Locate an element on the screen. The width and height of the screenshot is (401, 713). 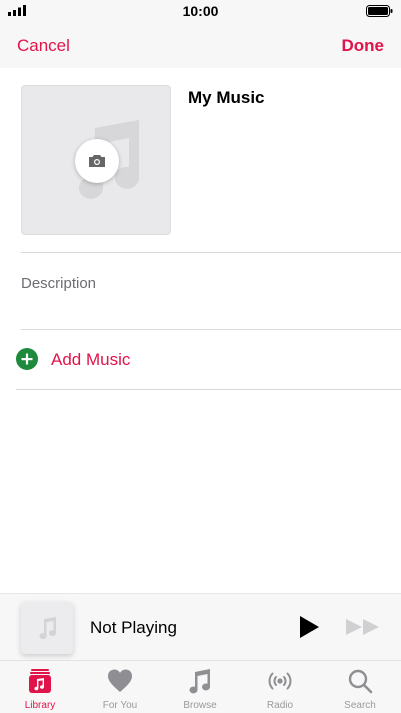
now-playing-title: Not Playing is located at coordinates (133, 627).